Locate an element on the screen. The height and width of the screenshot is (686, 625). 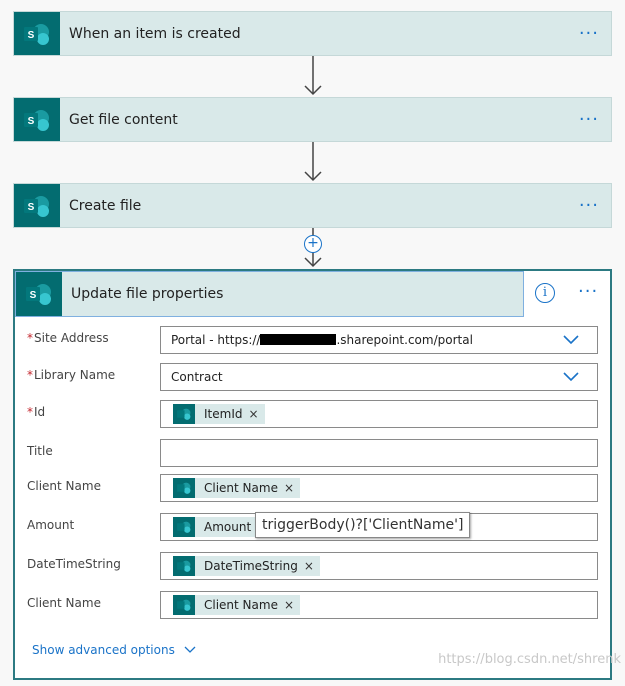
expression-tooltip: triggerBody()?['ClientName'] is located at coordinates (363, 525).